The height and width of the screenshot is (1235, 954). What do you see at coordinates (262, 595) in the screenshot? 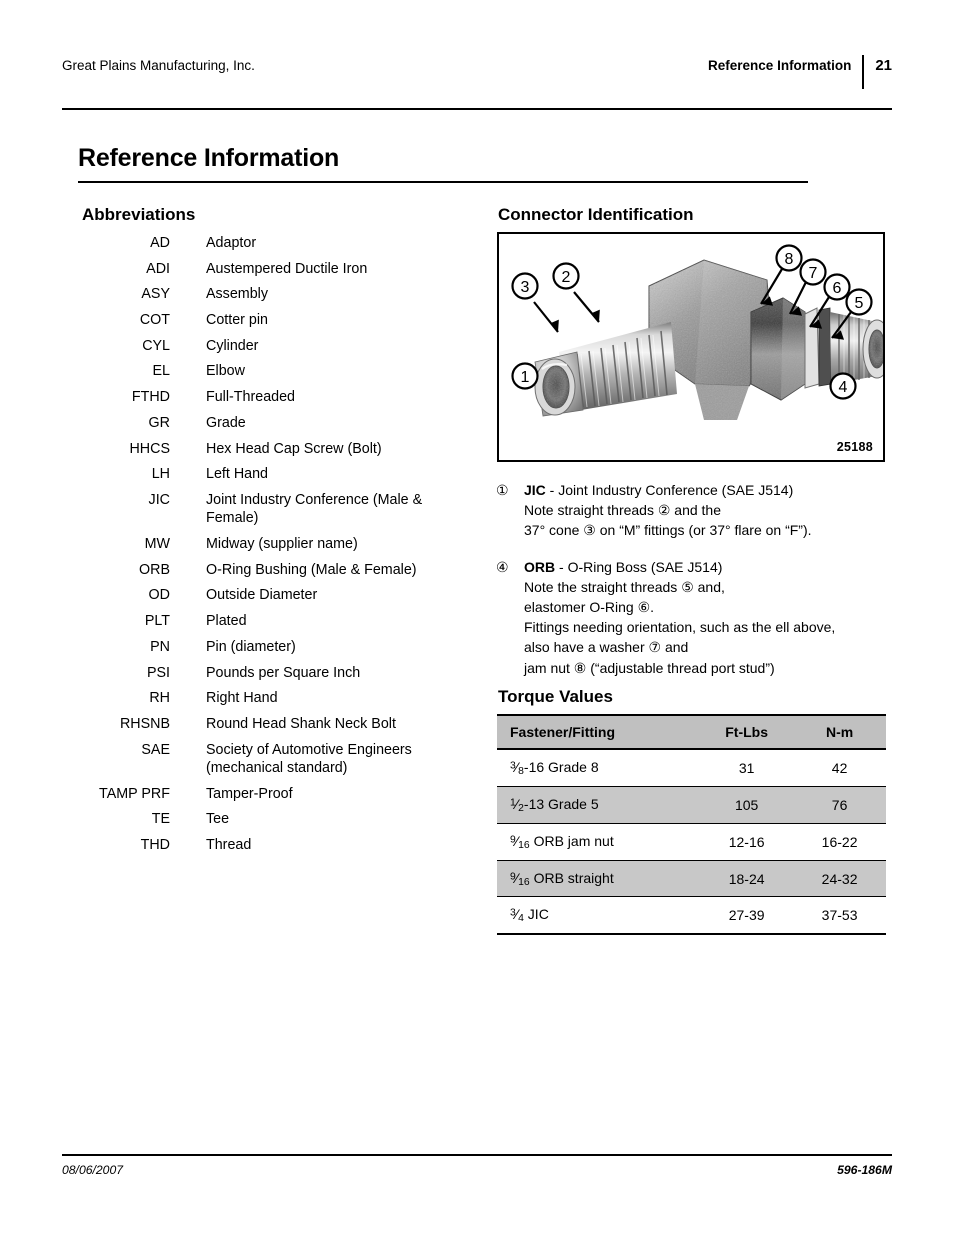
I see `abbreviation-definition: Outside Diameter` at bounding box center [262, 595].